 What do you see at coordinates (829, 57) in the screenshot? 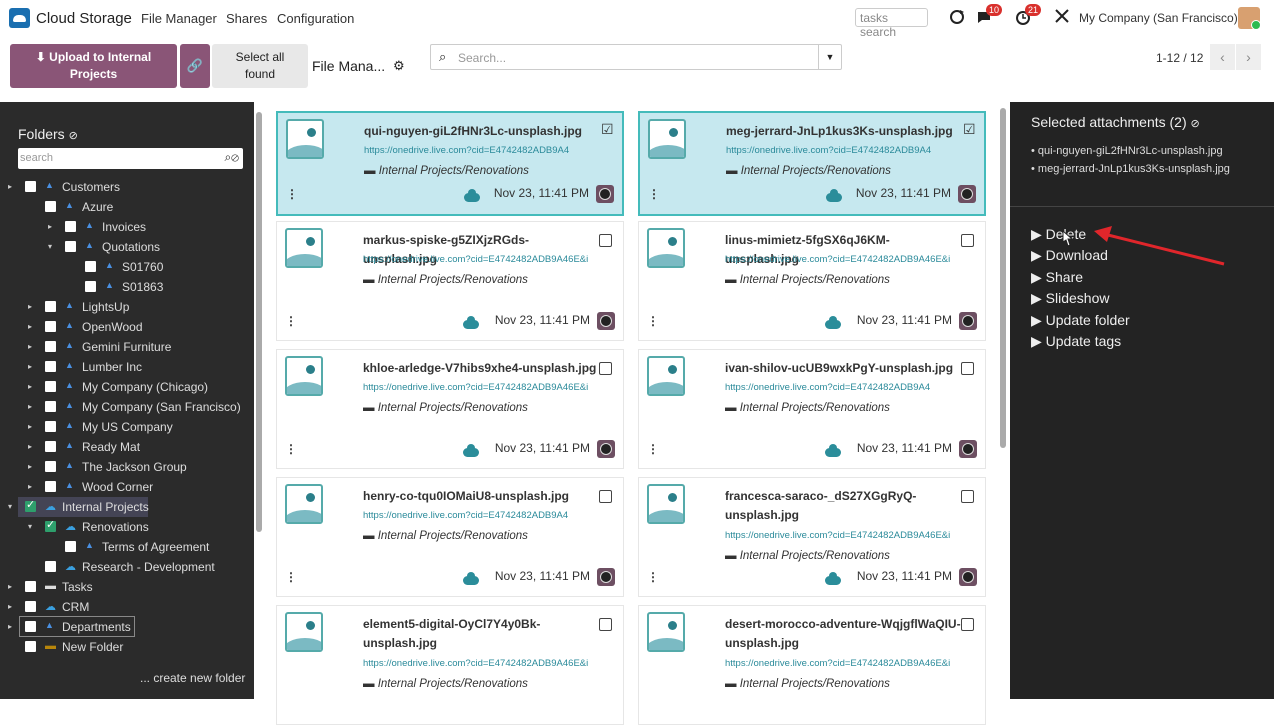
I see `chevron-down-icon: ▼` at bounding box center [829, 57].